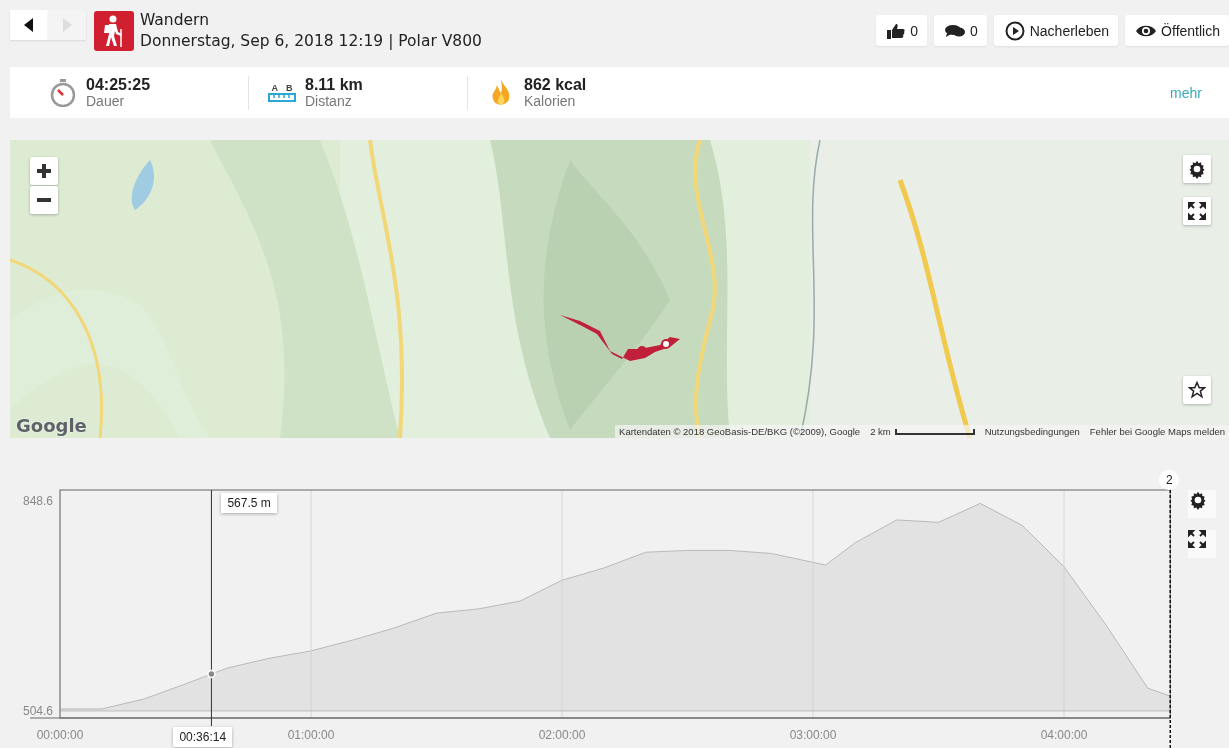  I want to click on activity-subtitle: Donnerstag, Sep 6, 2018 12:19 | Polar V800, so click(311, 41).